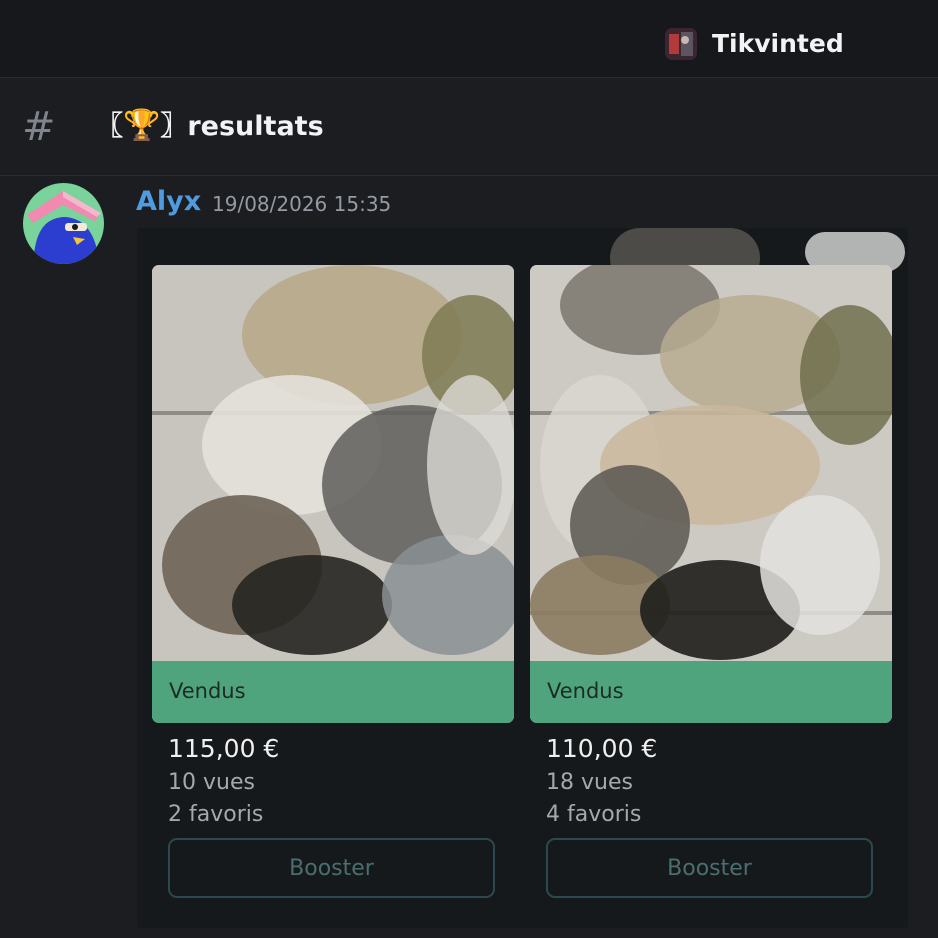  I want to click on avatar, so click(63, 223).